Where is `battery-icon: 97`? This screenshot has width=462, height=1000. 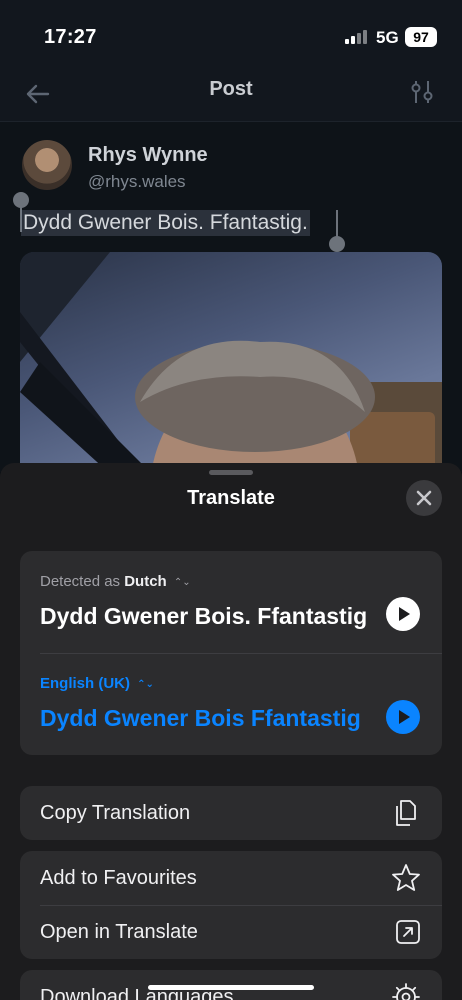
battery-icon: 97 is located at coordinates (421, 37).